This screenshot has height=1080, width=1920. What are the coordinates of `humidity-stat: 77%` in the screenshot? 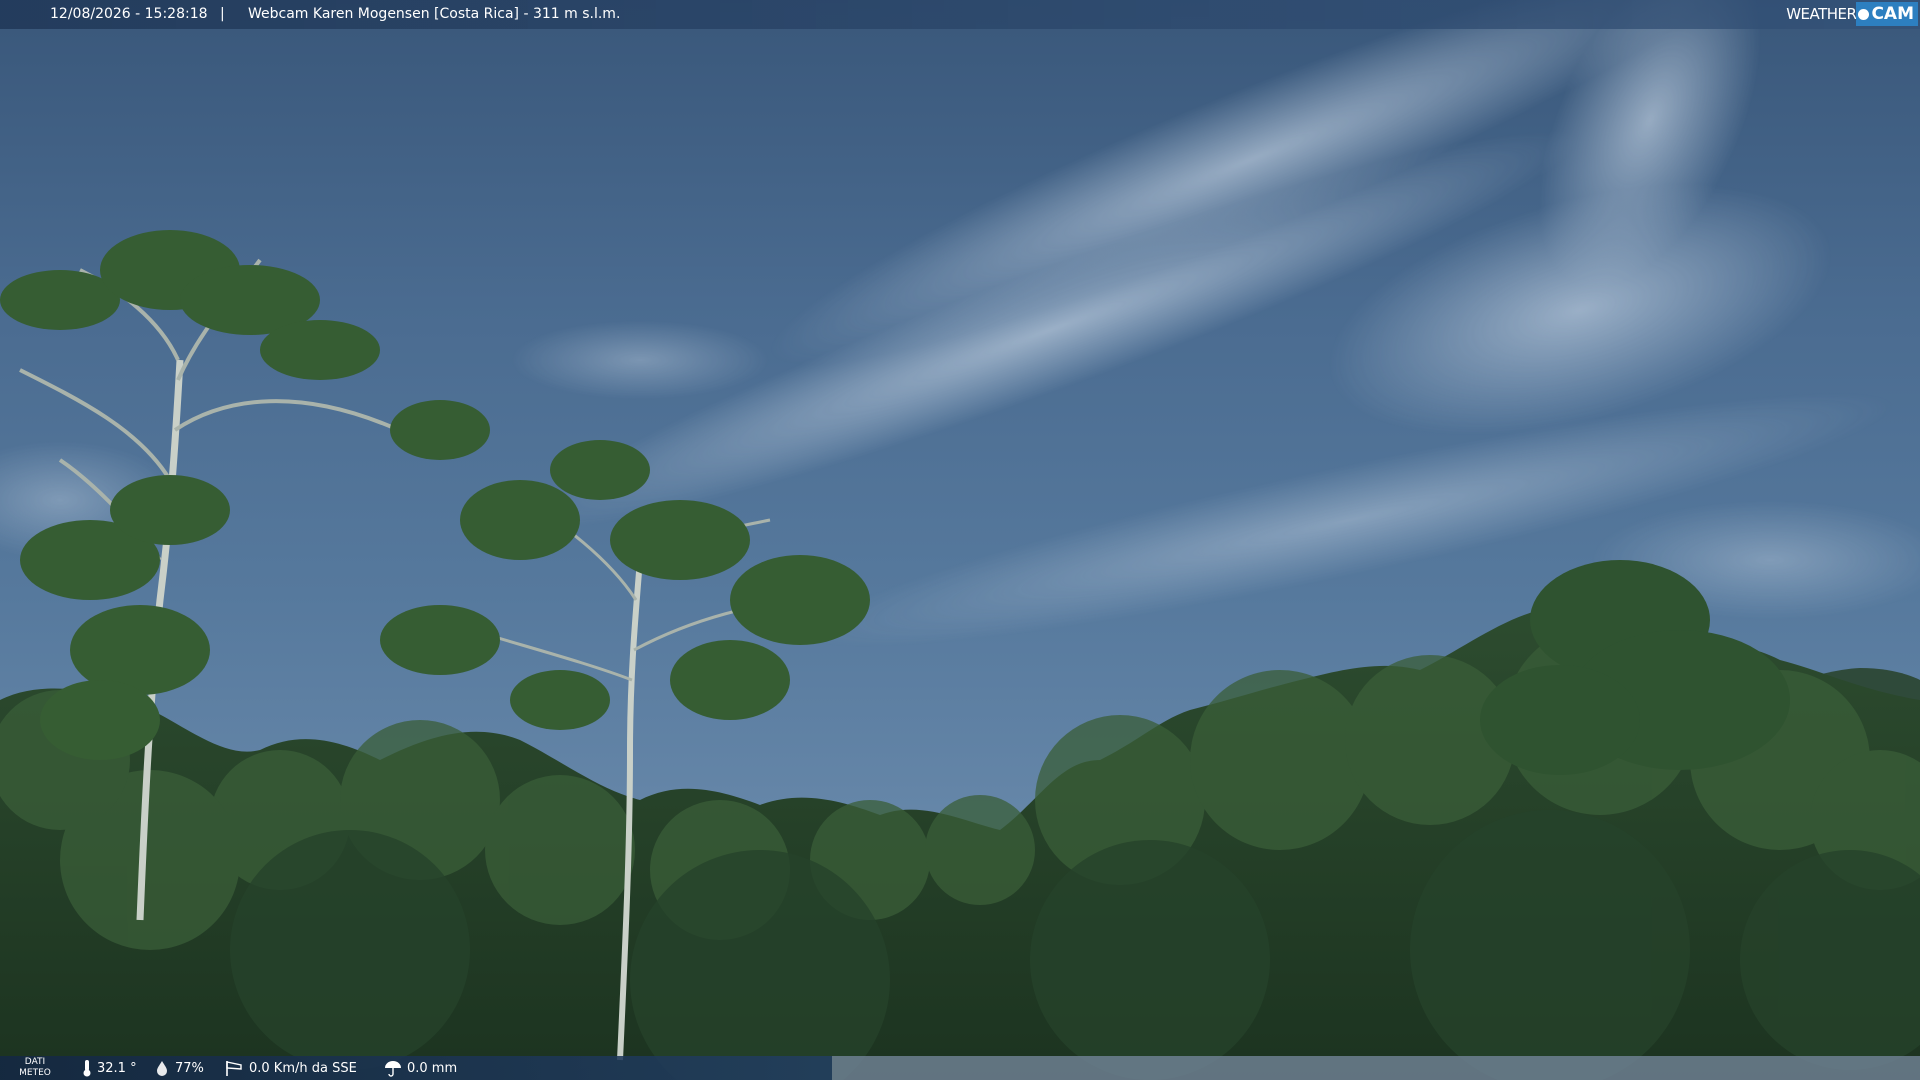 It's located at (179, 1068).